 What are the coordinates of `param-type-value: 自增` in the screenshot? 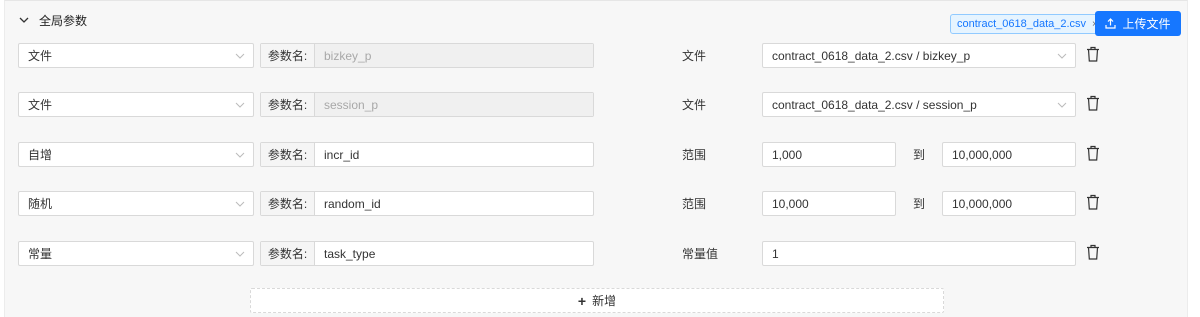 It's located at (40, 155).